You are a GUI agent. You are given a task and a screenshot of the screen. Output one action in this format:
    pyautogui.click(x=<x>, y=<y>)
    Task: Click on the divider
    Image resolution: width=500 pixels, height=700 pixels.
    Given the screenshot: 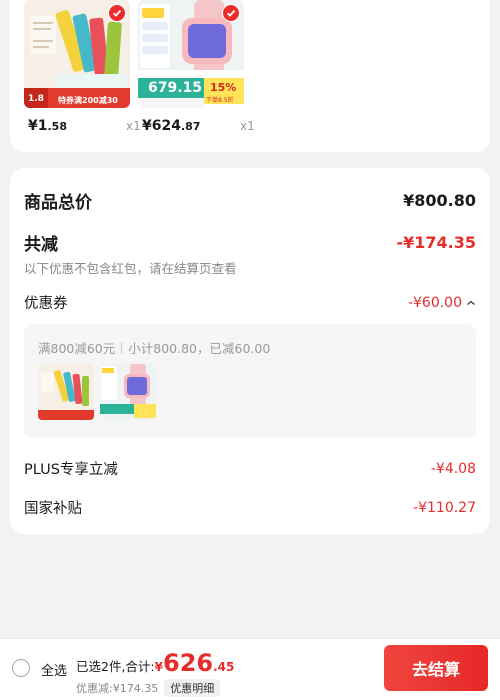 What is the action you would take?
    pyautogui.click(x=122, y=348)
    